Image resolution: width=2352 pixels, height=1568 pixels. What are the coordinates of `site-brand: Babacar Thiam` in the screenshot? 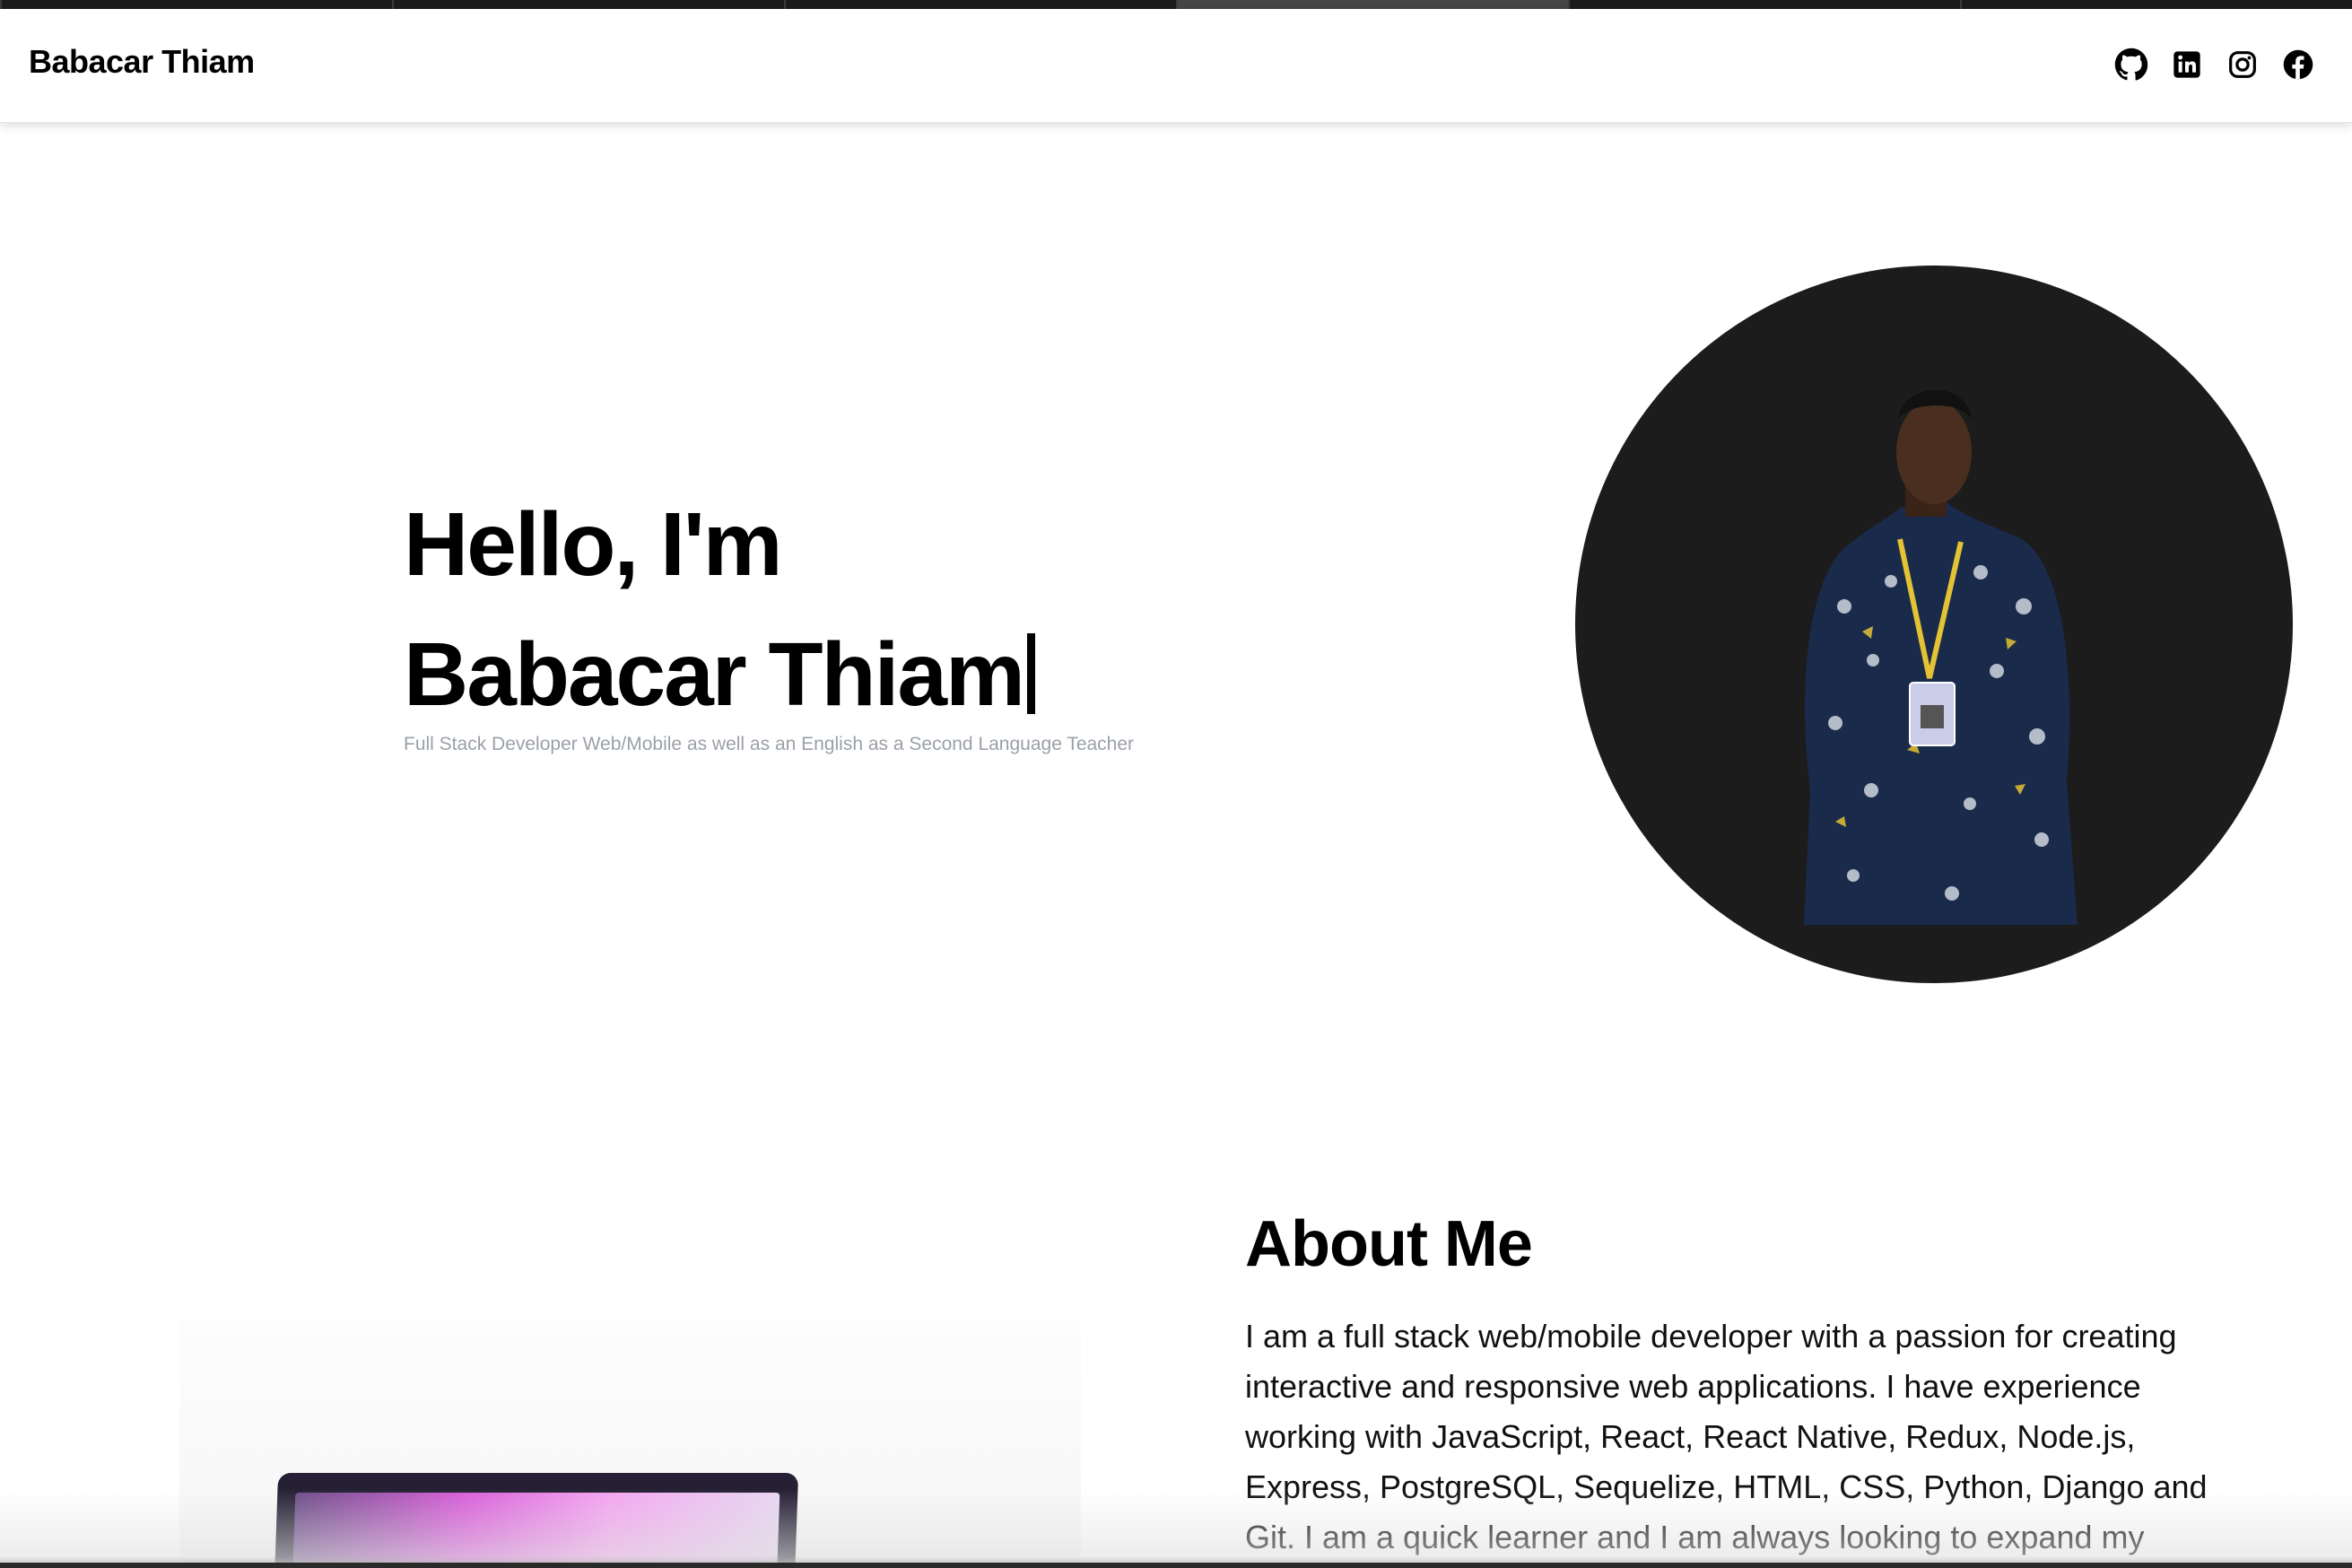 It's located at (142, 62).